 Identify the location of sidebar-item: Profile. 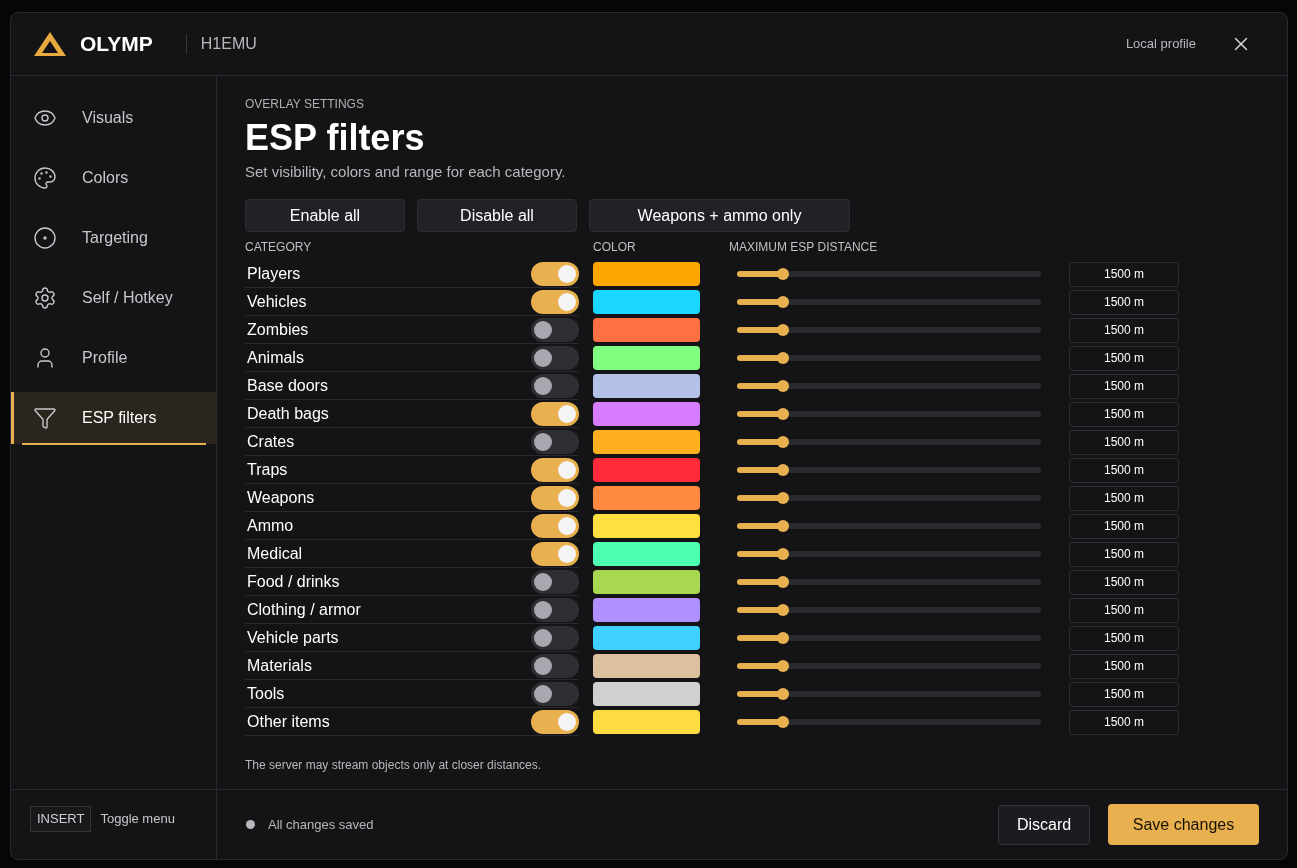
(113, 358).